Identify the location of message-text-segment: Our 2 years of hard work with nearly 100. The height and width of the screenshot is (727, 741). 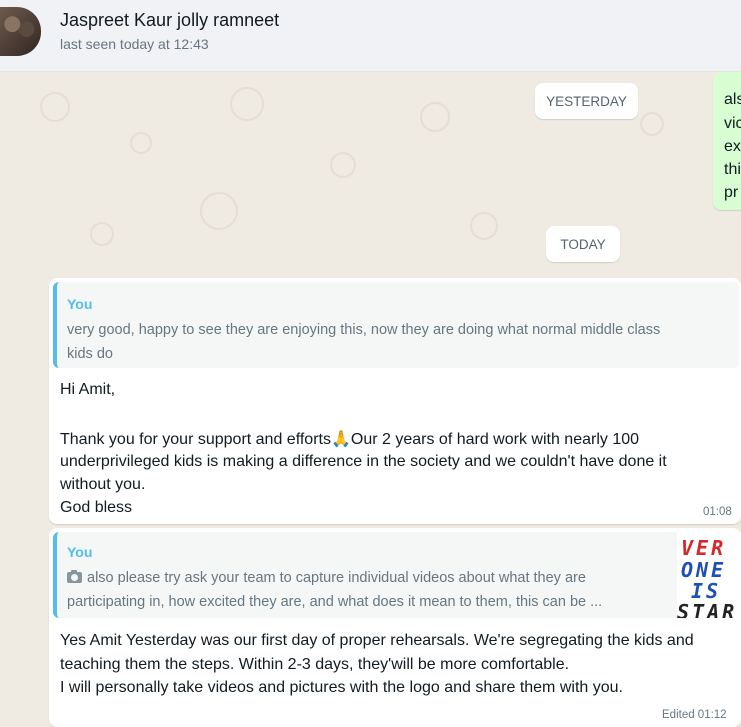
(495, 439).